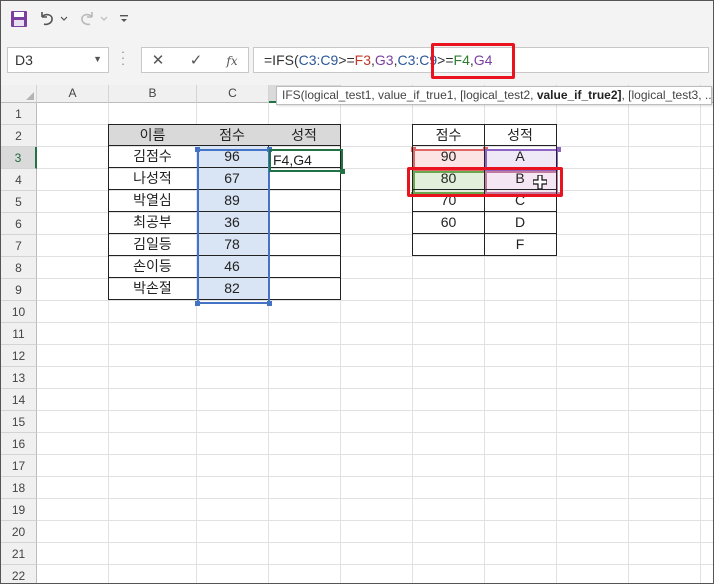 The width and height of the screenshot is (714, 584). What do you see at coordinates (363, 60) in the screenshot?
I see `formula-part: F3` at bounding box center [363, 60].